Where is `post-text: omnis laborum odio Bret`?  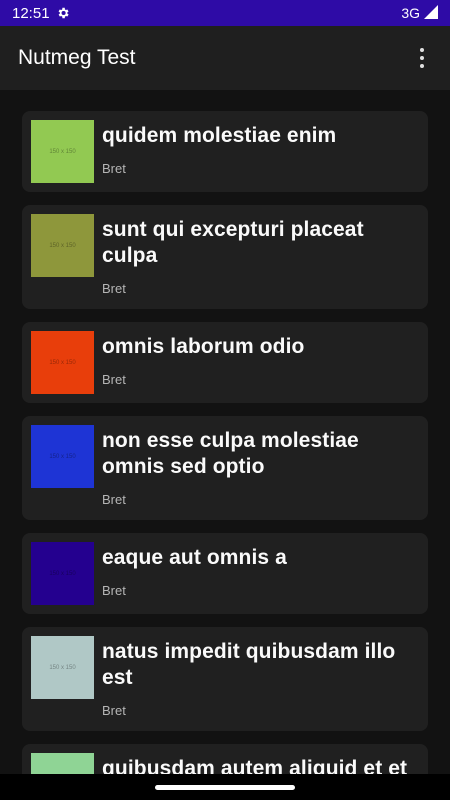
post-text: omnis laborum odio Bret is located at coordinates (260, 361).